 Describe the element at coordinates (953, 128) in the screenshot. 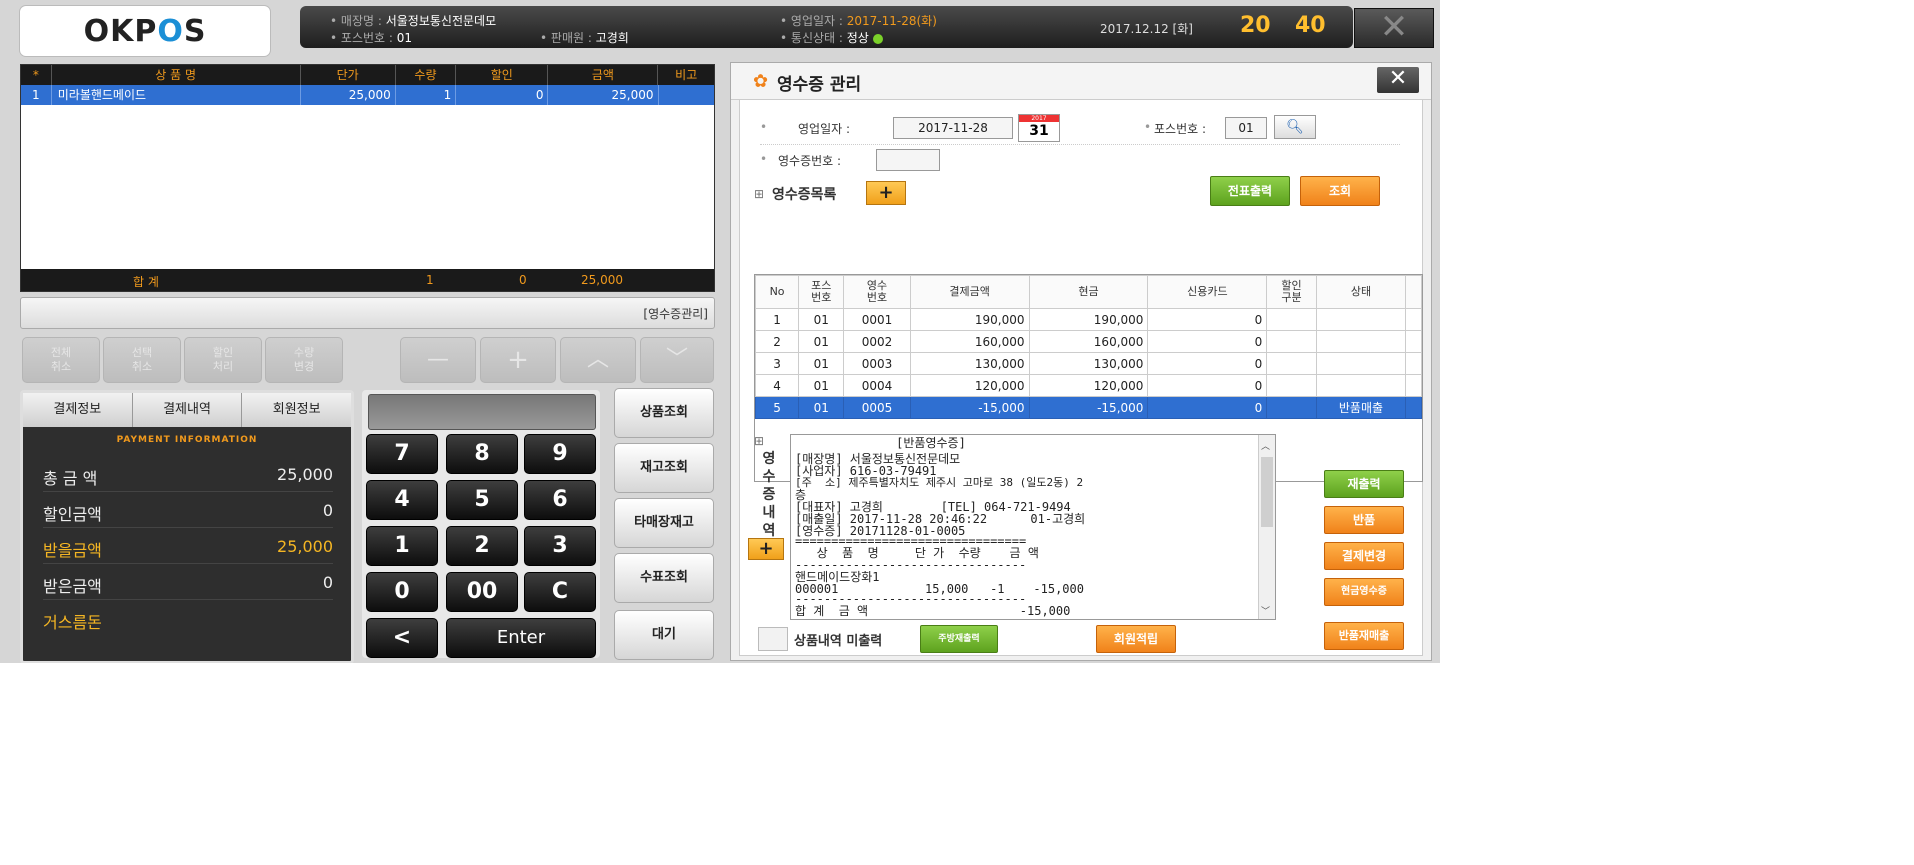

I see `biz-date-input: 2017-11-28` at that location.